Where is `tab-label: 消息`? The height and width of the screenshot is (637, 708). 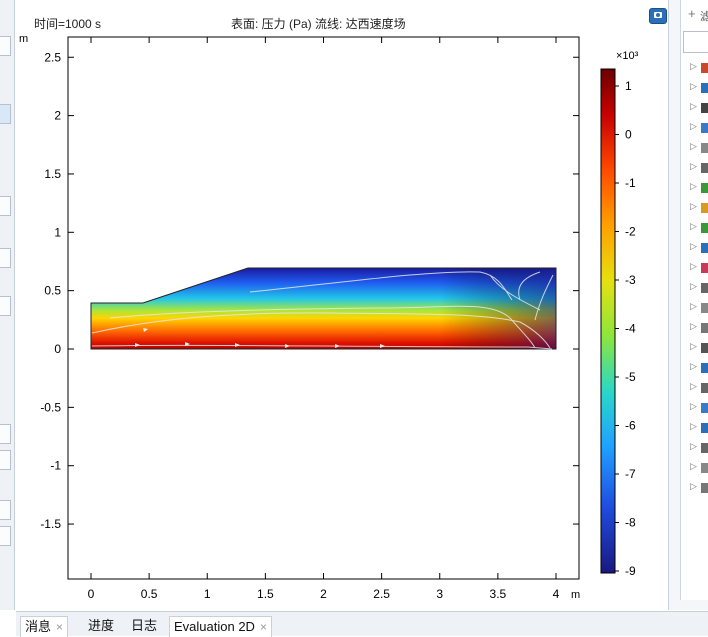
tab-label: 消息 is located at coordinates (38, 626).